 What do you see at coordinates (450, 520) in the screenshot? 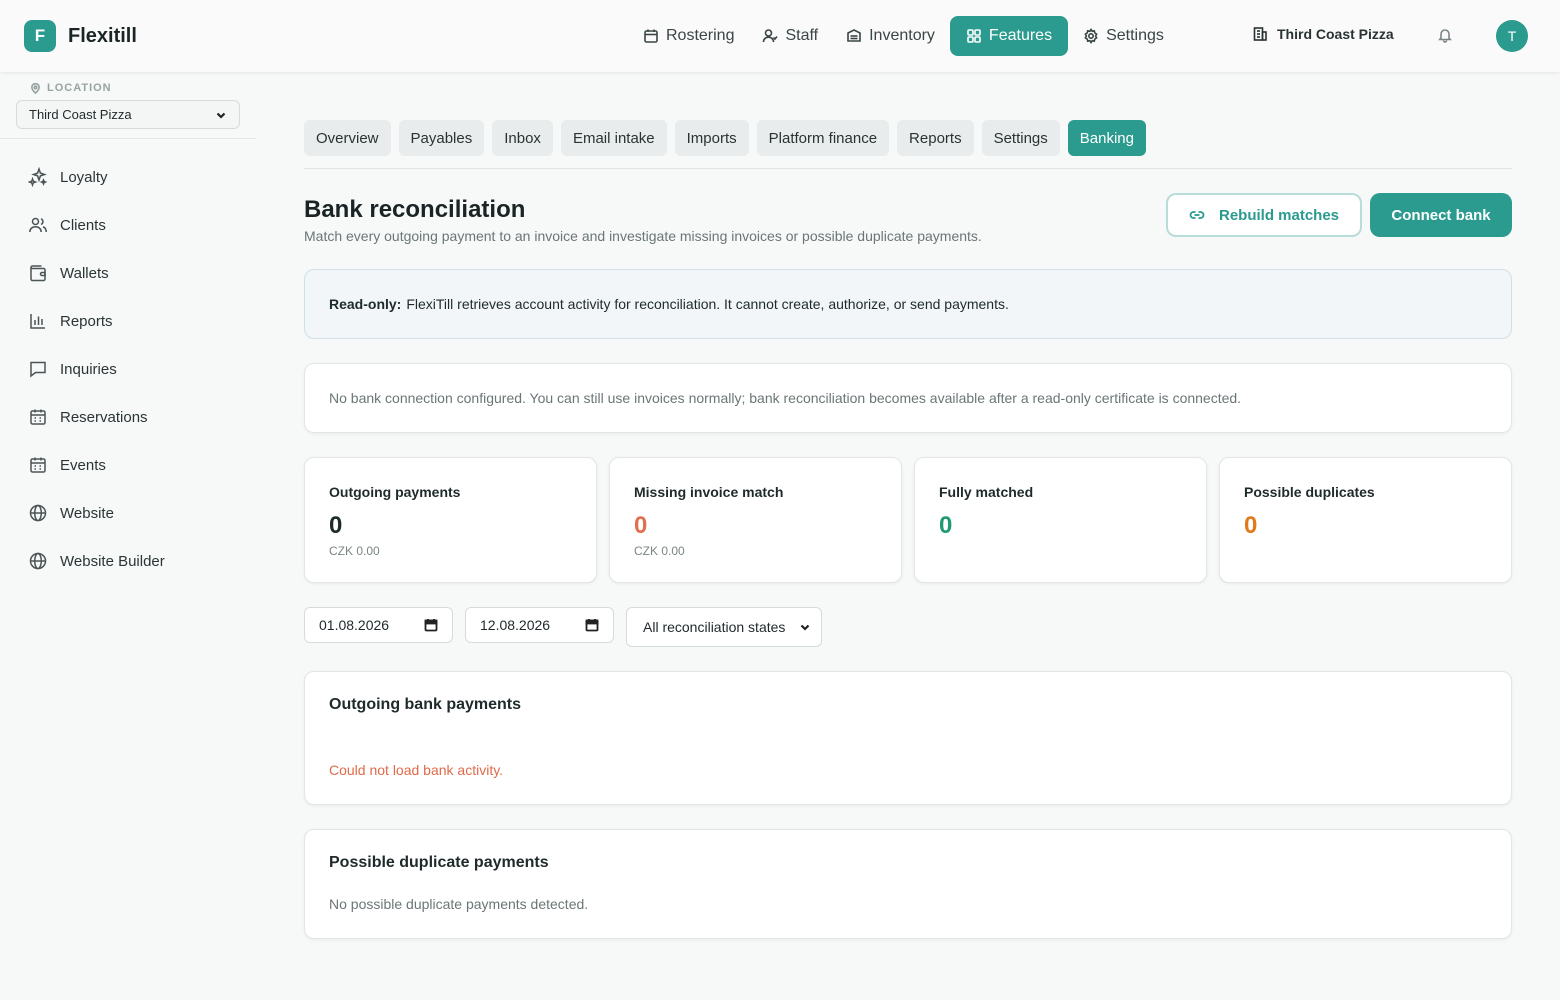
I see `stat-card-outgoing: Outgoing payments 0 CZK 0.00` at bounding box center [450, 520].